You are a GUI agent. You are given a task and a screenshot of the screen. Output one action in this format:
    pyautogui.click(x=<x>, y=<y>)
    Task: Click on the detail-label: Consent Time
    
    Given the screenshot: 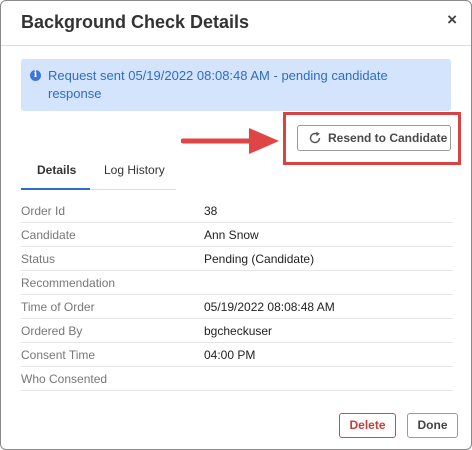 What is the action you would take?
    pyautogui.click(x=58, y=355)
    